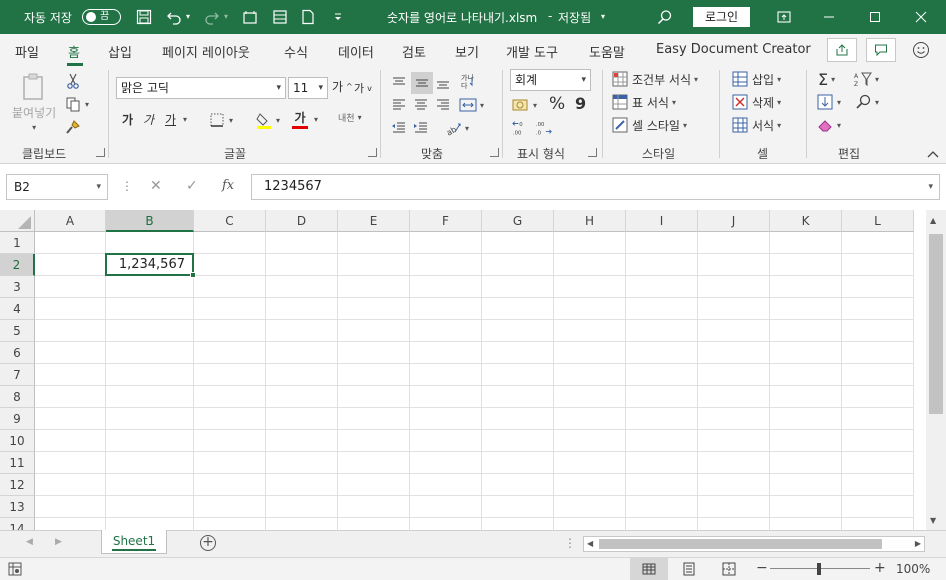 The width and height of the screenshot is (946, 580). Describe the element at coordinates (302, 221) in the screenshot. I see `column-header: D` at that location.